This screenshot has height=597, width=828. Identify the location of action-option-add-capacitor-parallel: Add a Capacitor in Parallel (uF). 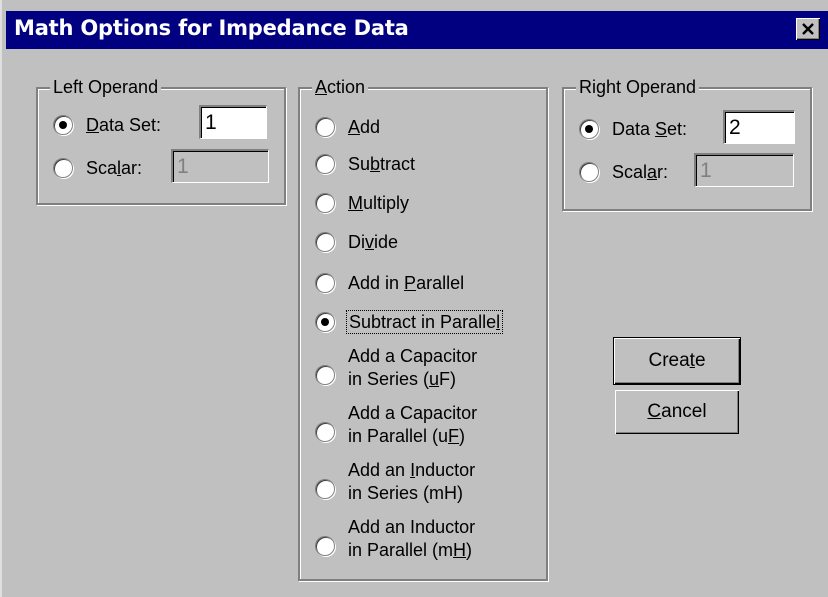
(396, 425).